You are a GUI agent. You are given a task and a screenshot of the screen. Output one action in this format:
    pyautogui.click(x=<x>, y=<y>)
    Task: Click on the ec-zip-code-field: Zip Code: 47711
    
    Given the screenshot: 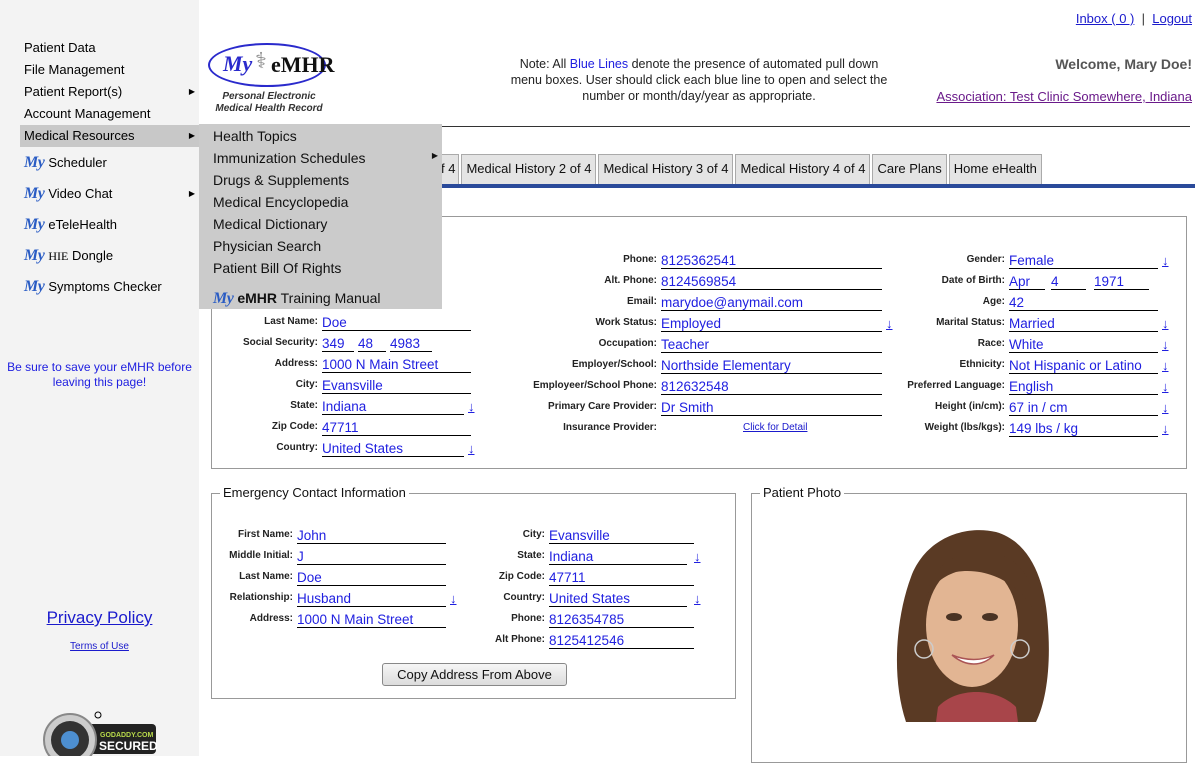 What is the action you would take?
    pyautogui.click(x=596, y=576)
    